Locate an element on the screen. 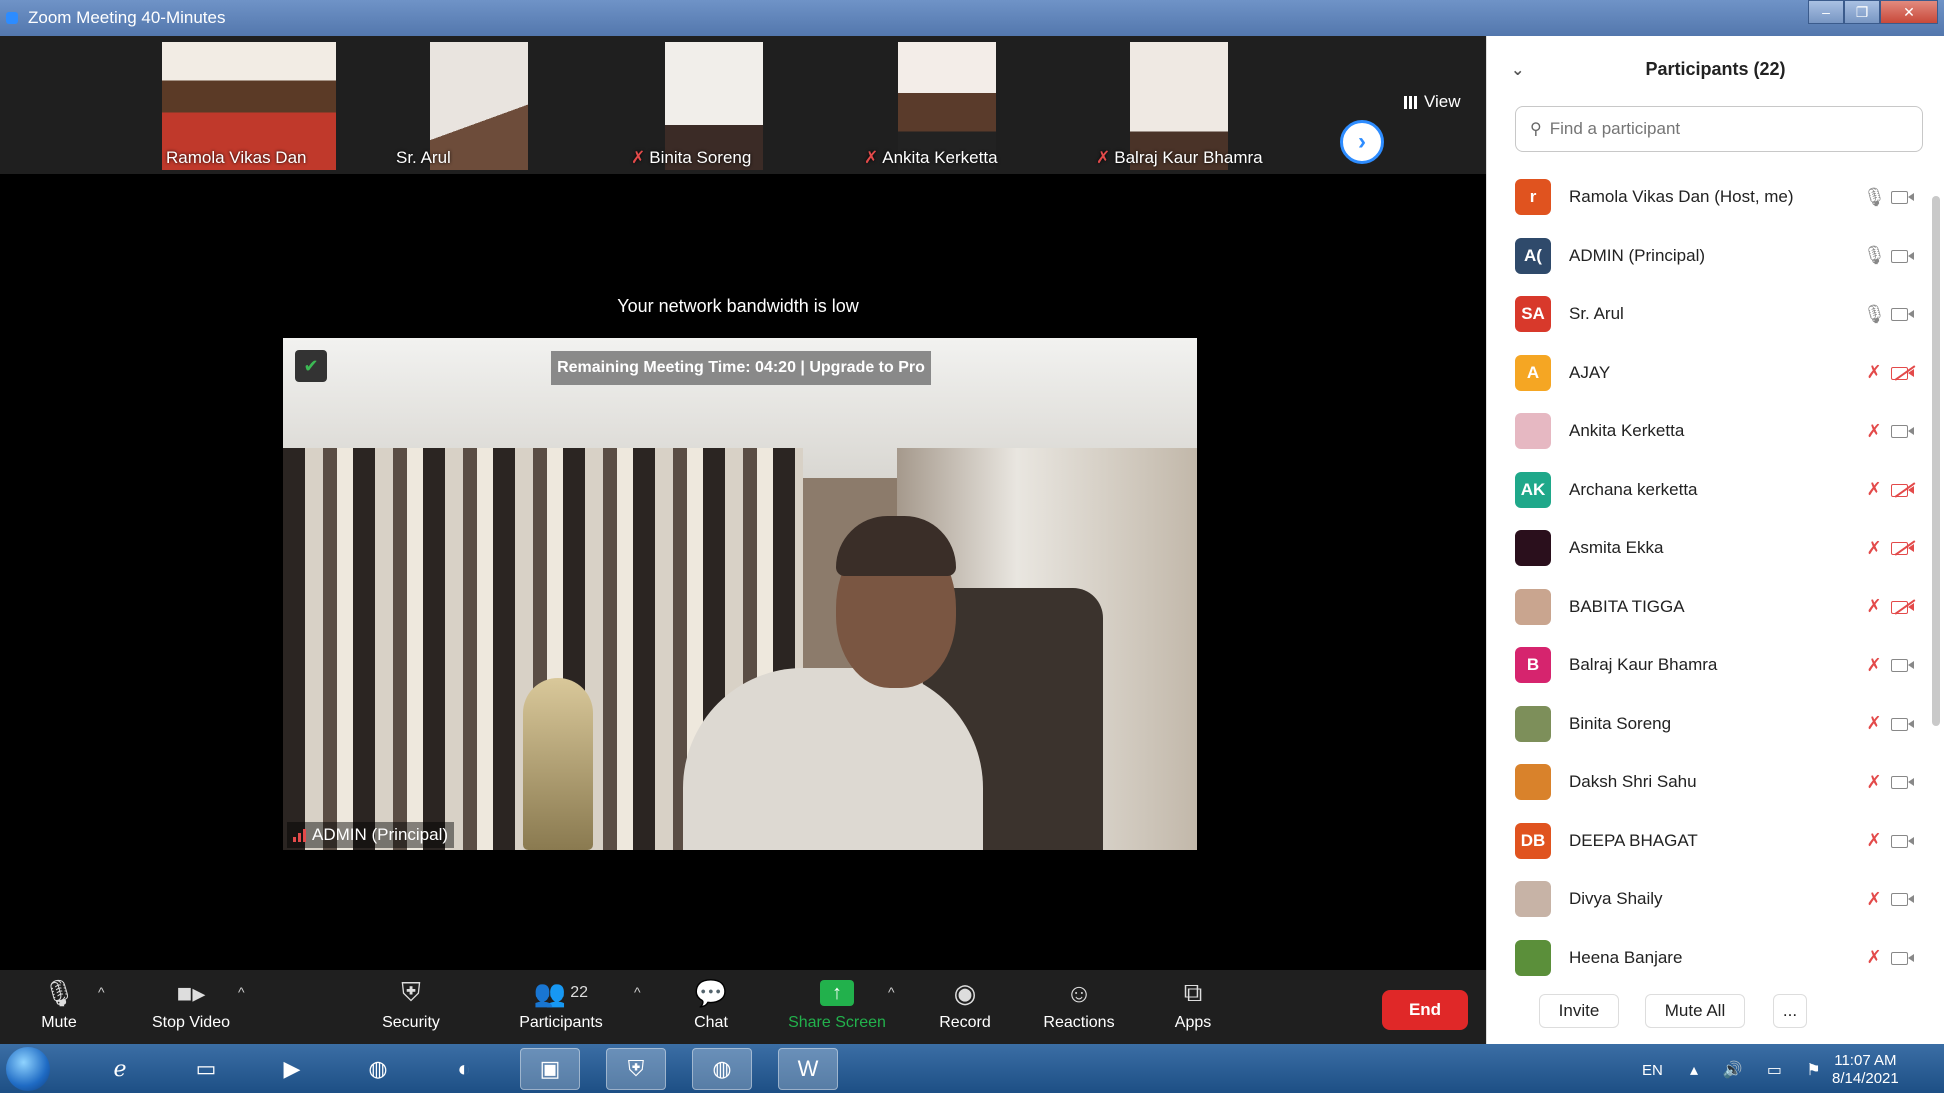 This screenshot has width=1944, height=1093. avatar: A is located at coordinates (1533, 372).